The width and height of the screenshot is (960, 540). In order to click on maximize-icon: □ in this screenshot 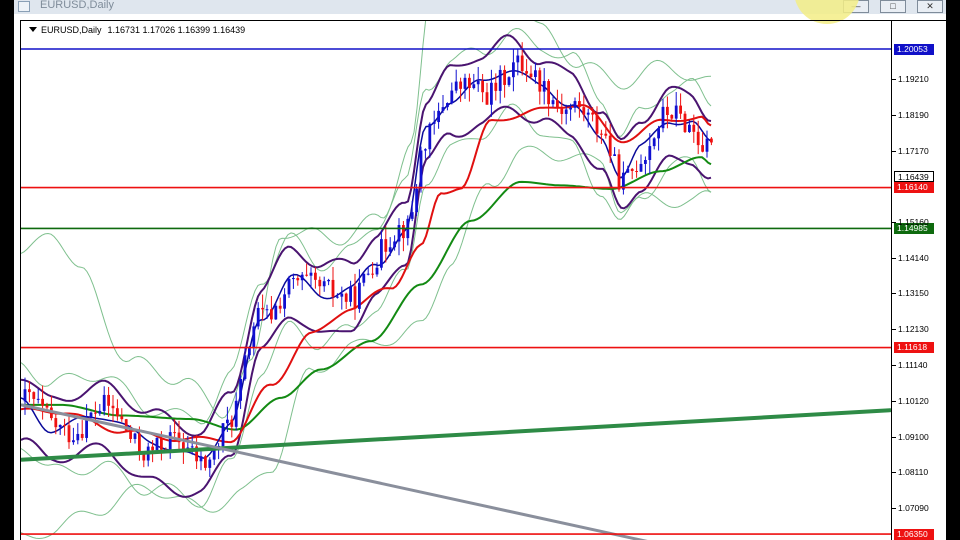, I will do `click(893, 6)`.